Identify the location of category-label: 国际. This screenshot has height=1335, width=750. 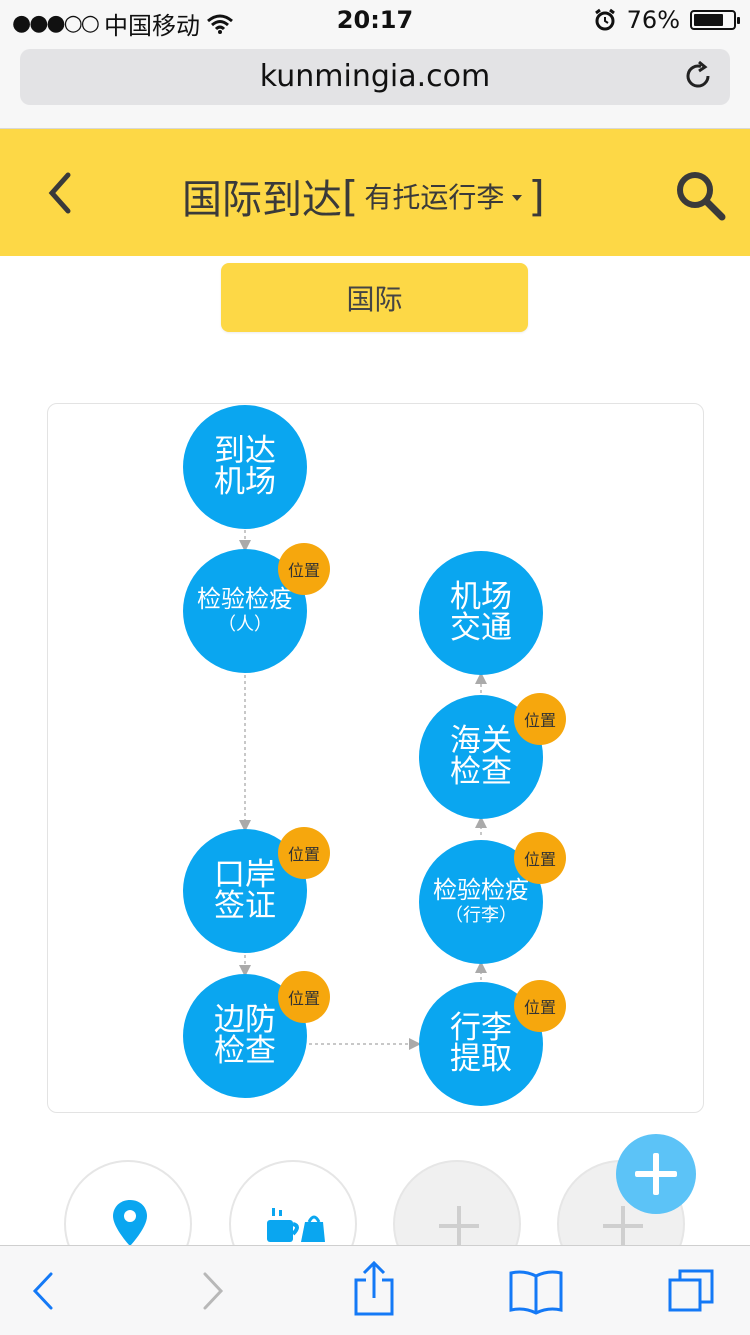
(374, 298).